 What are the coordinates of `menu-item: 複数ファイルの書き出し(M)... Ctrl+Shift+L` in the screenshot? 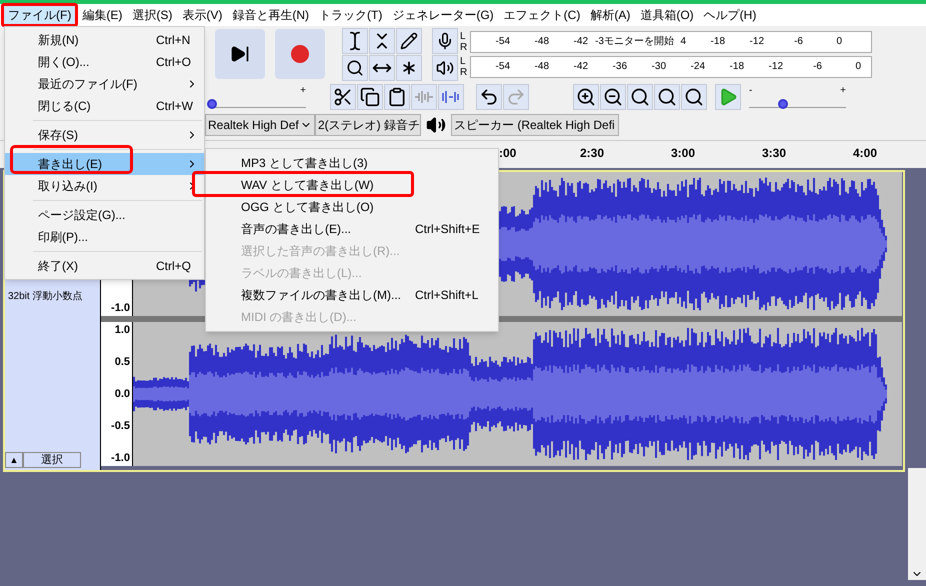 It's located at (352, 295).